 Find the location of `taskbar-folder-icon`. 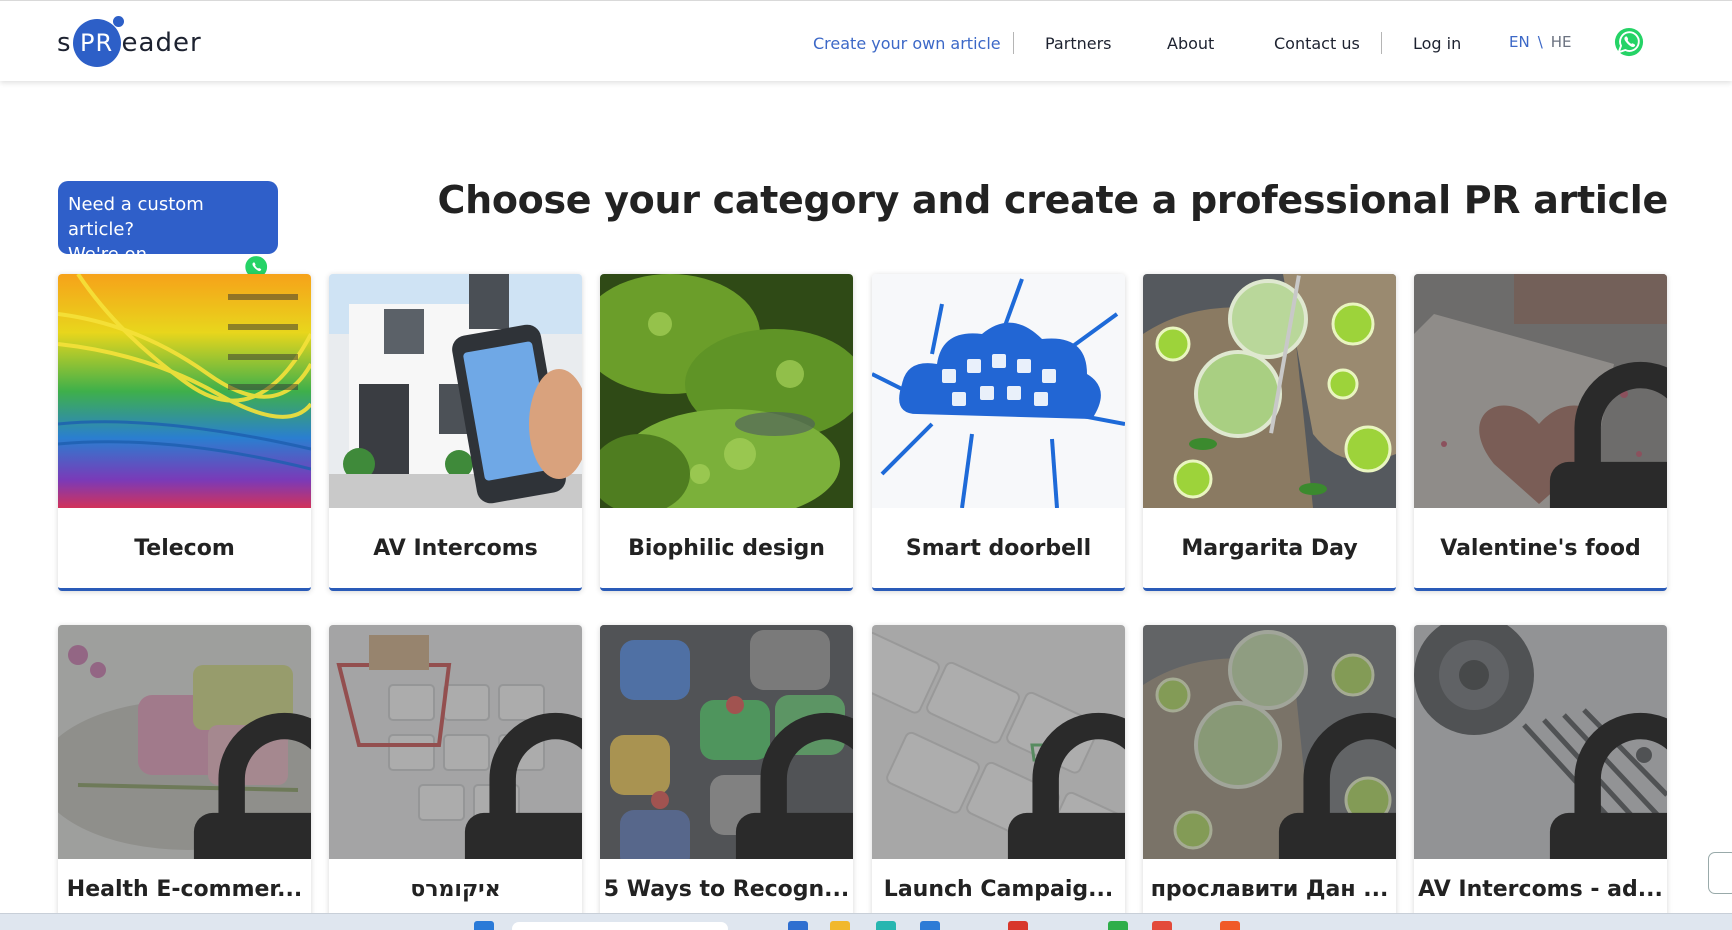

taskbar-folder-icon is located at coordinates (840, 925).